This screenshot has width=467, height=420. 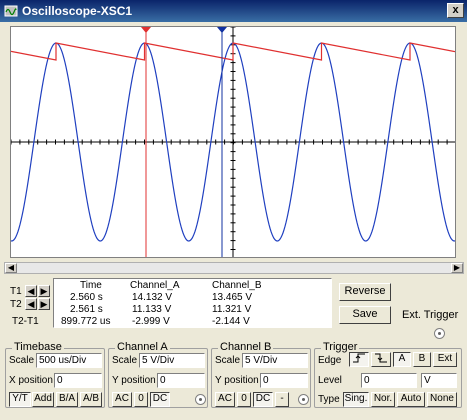 I want to click on trigger-type-label: Type, so click(x=329, y=399).